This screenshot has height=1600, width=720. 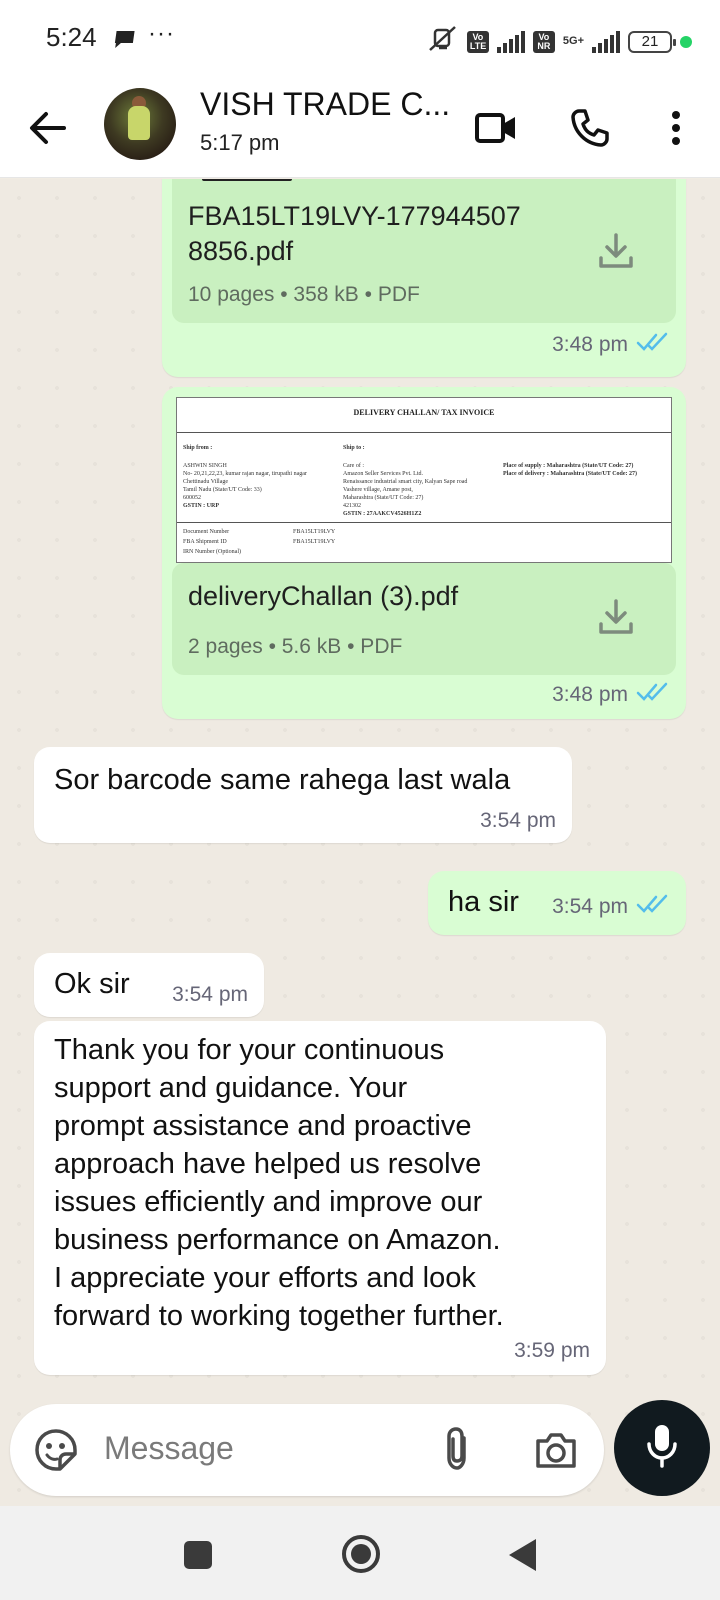 I want to click on notification-chat-icon, so click(x=124, y=41).